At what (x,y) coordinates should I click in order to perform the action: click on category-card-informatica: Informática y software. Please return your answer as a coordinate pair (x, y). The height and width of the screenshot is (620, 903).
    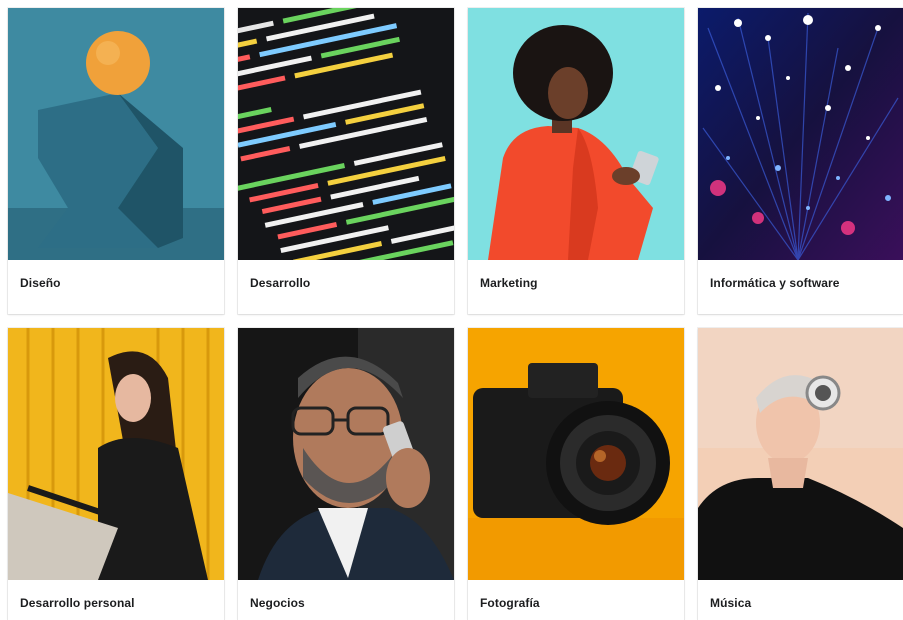
    Looking at the image, I should click on (800, 161).